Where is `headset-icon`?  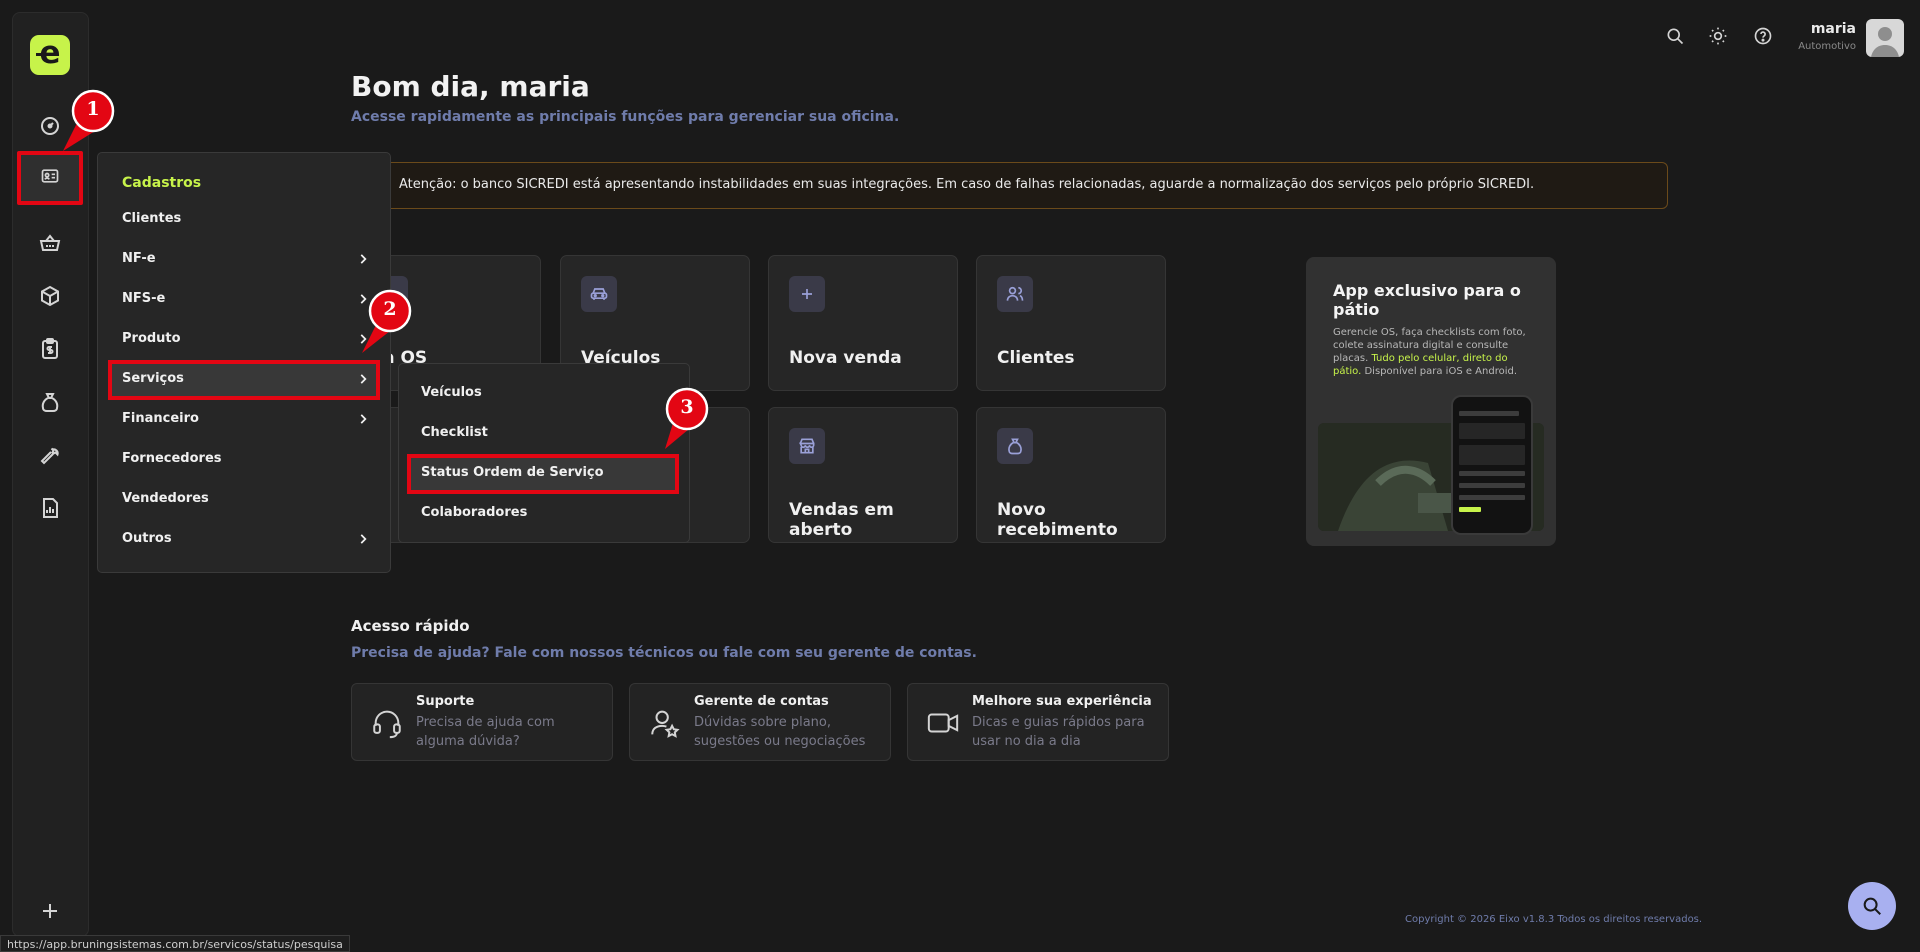
headset-icon is located at coordinates (387, 723).